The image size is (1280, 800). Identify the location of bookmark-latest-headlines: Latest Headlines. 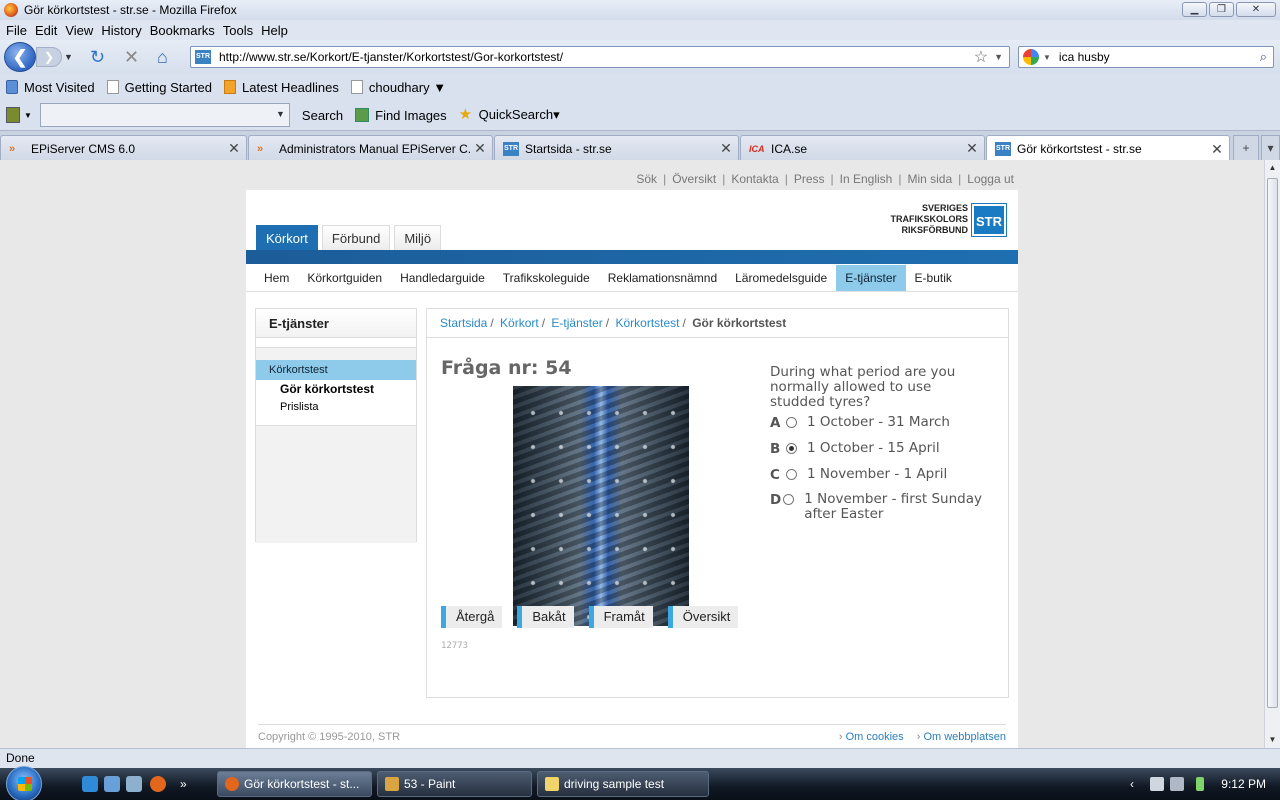
(281, 87).